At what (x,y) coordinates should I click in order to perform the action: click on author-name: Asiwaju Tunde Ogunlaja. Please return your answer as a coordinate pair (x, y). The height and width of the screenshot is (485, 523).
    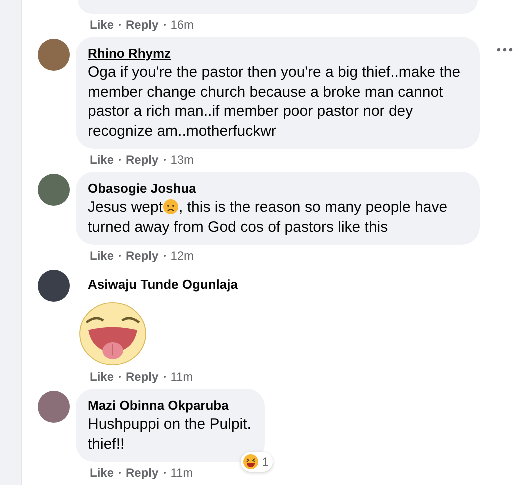
    Looking at the image, I should click on (163, 284).